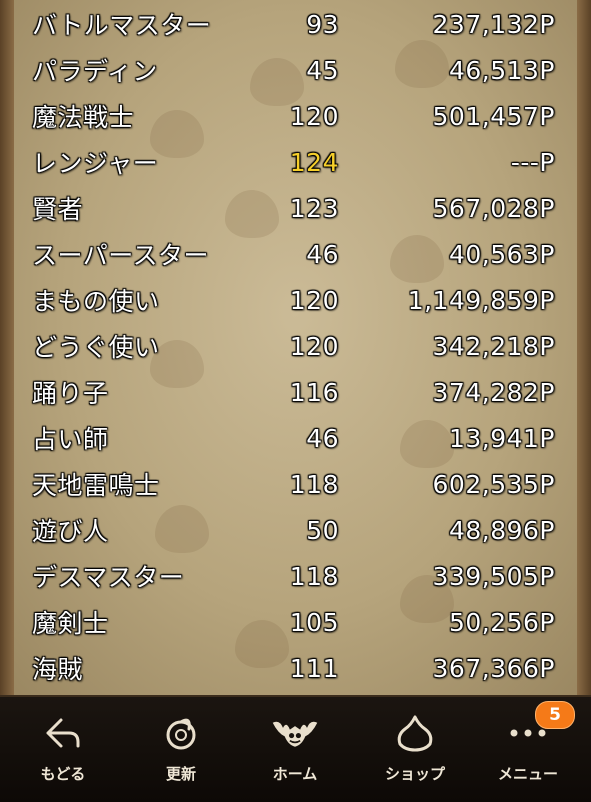 This screenshot has height=802, width=591. I want to click on nav-back-button: もどる, so click(63, 751).